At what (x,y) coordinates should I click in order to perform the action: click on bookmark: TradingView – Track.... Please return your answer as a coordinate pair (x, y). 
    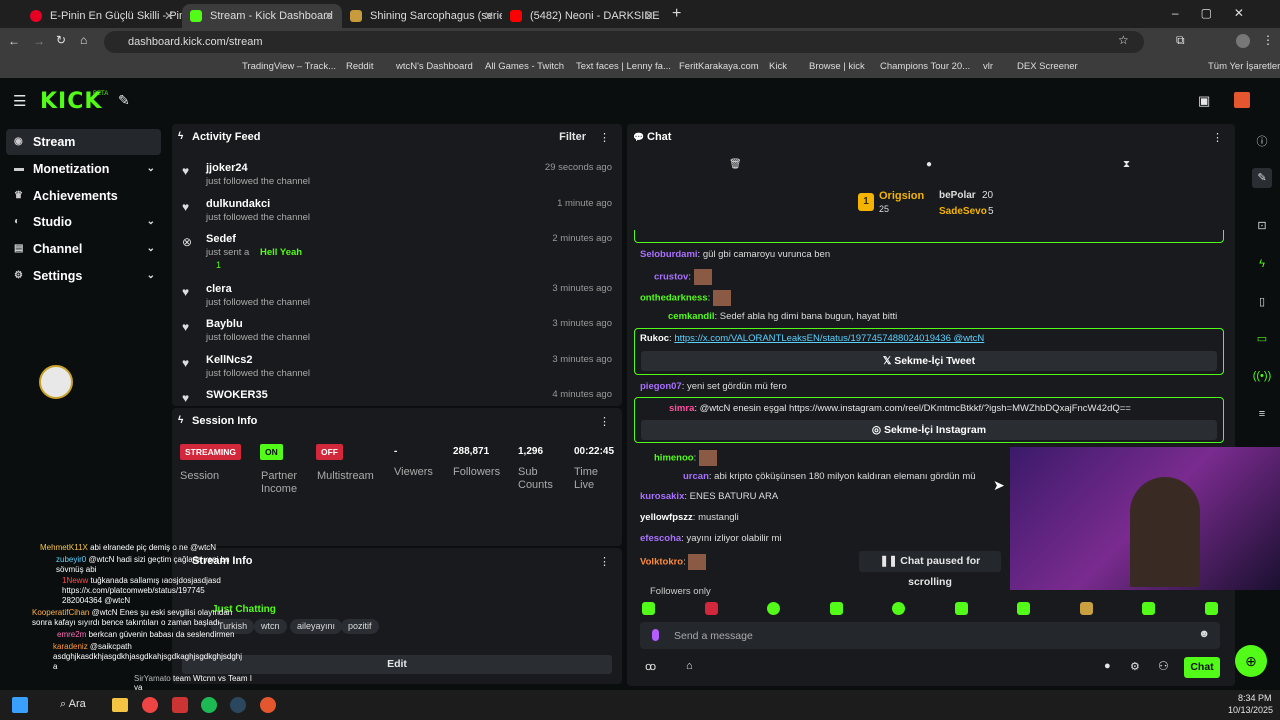
    Looking at the image, I should click on (289, 66).